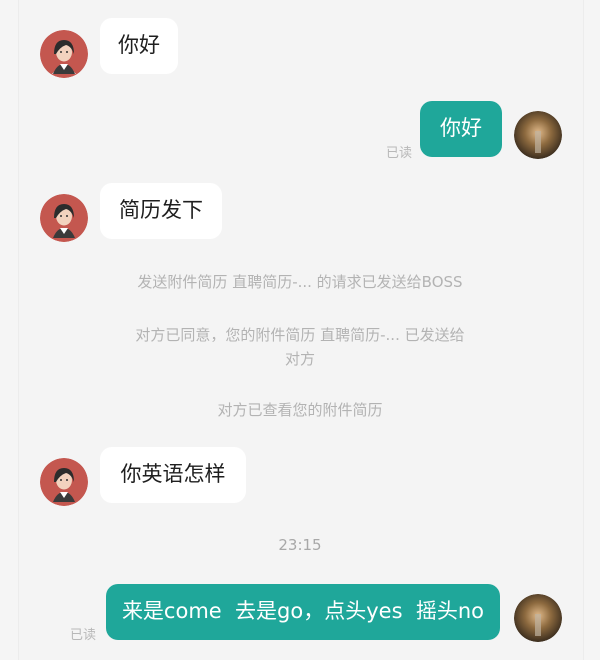 The width and height of the screenshot is (600, 660). I want to click on system-notice: 对方已同意，您的附件简历 直聘简历-... 已发送给, so click(300, 335).